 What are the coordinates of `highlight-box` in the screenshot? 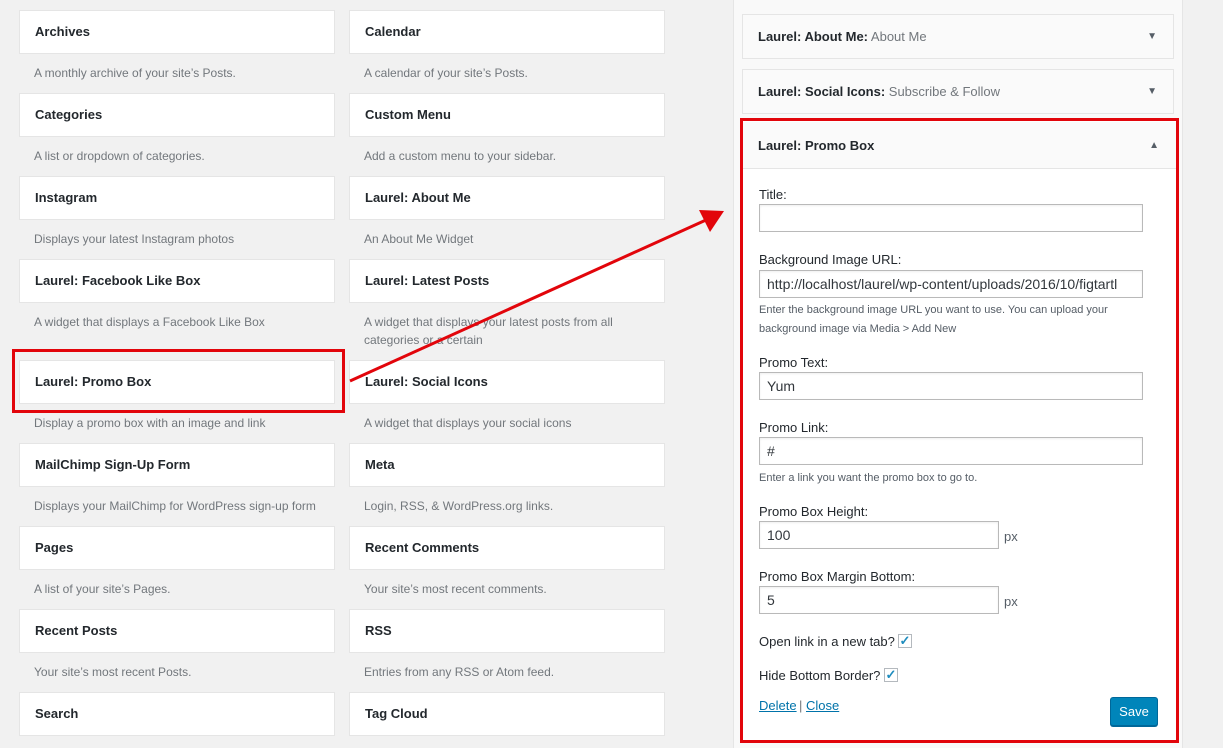 It's located at (178, 381).